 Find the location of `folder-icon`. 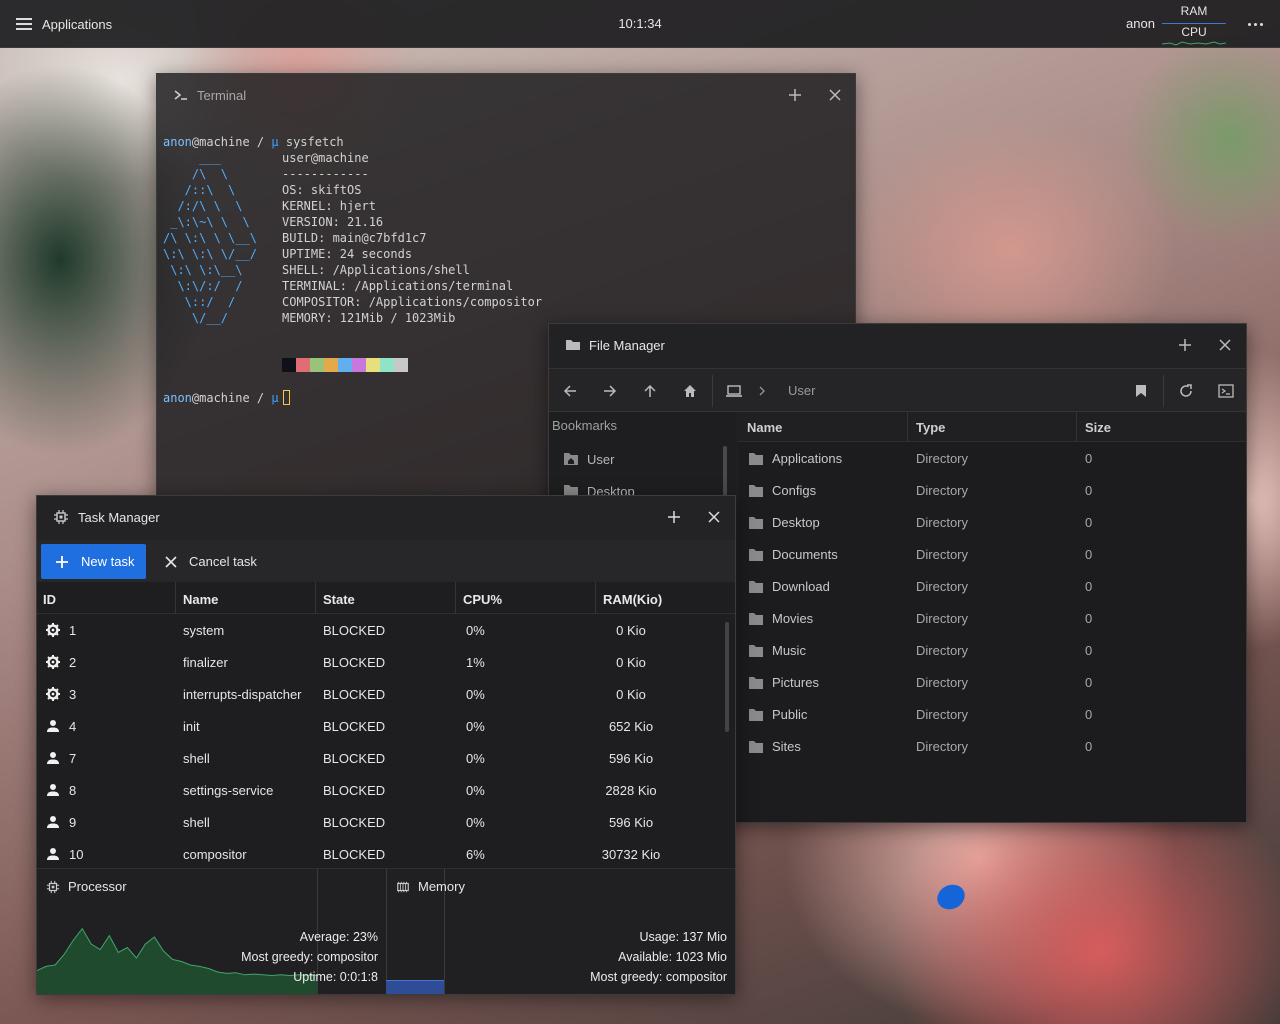

folder-icon is located at coordinates (756, 683).